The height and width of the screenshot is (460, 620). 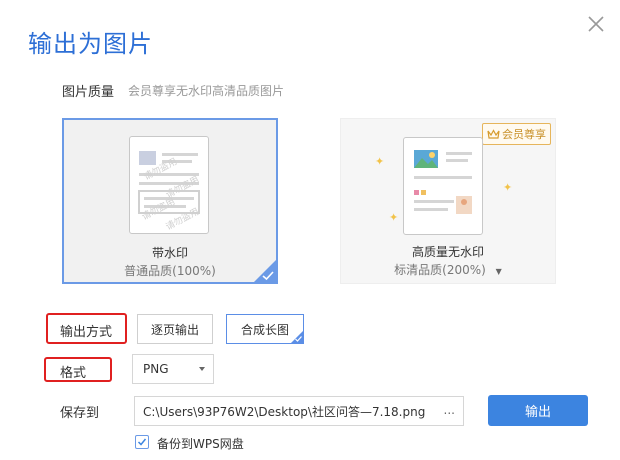 I want to click on long-image-button: 合成长图, so click(x=265, y=329).